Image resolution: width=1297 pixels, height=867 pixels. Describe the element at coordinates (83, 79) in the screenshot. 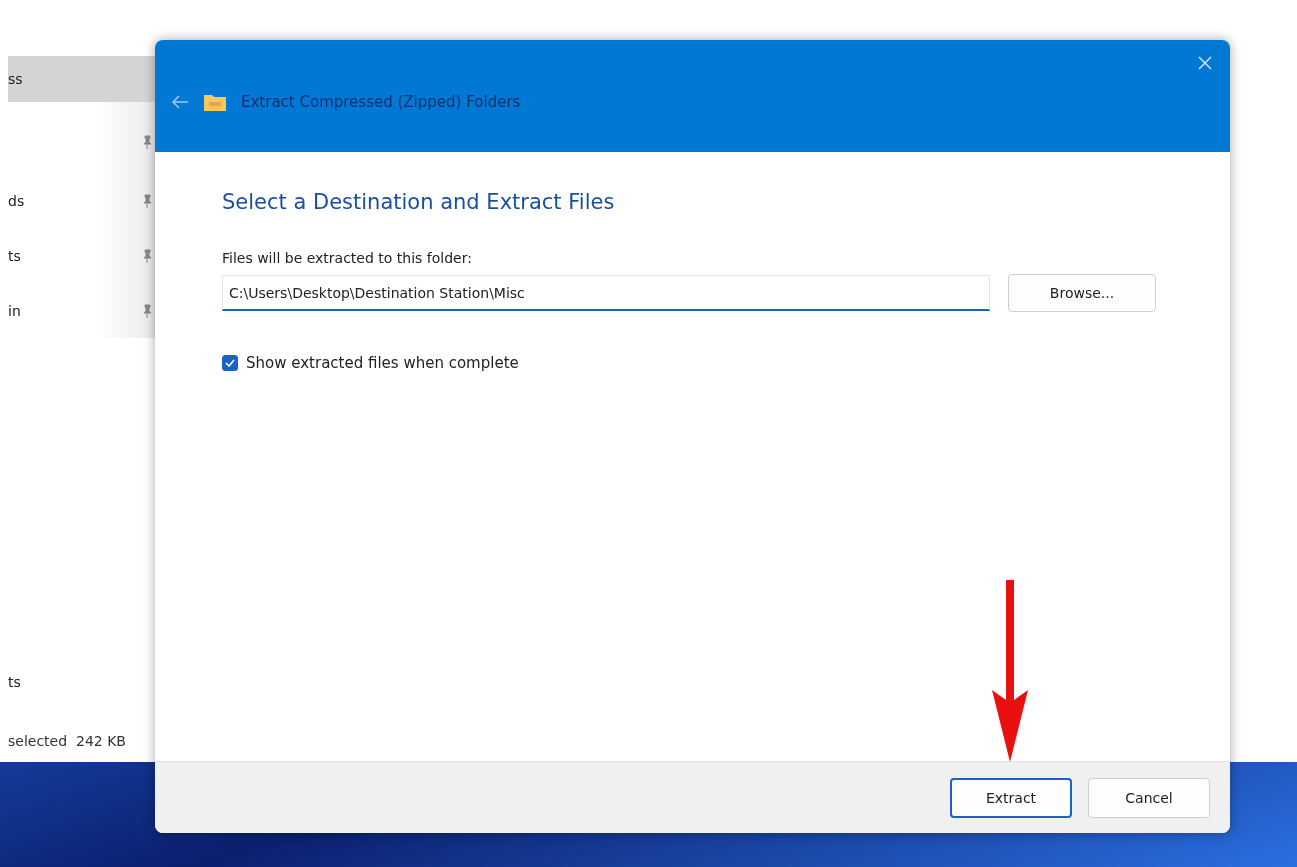

I see `sidebar-item: ss` at that location.